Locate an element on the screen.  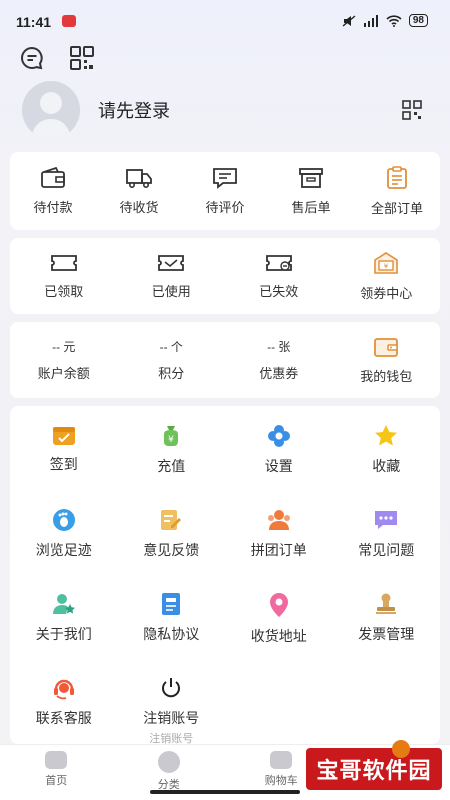
service-label: 签到 is located at coordinates (63, 464).